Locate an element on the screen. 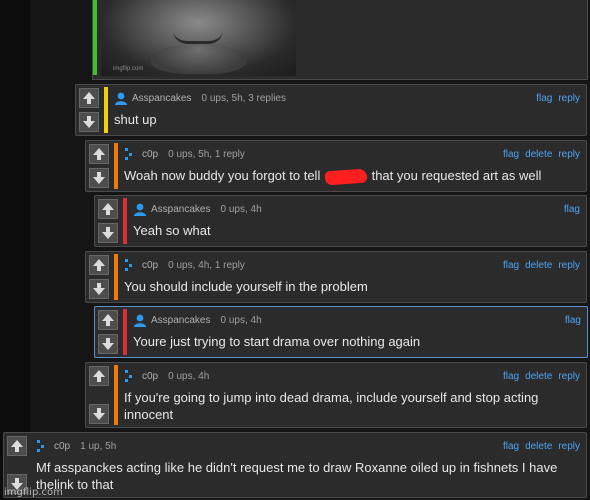 Image resolution: width=590 pixels, height=500 pixels. comment: Asspancakes 0 ups, 4h flag Yeah so what is located at coordinates (340, 221).